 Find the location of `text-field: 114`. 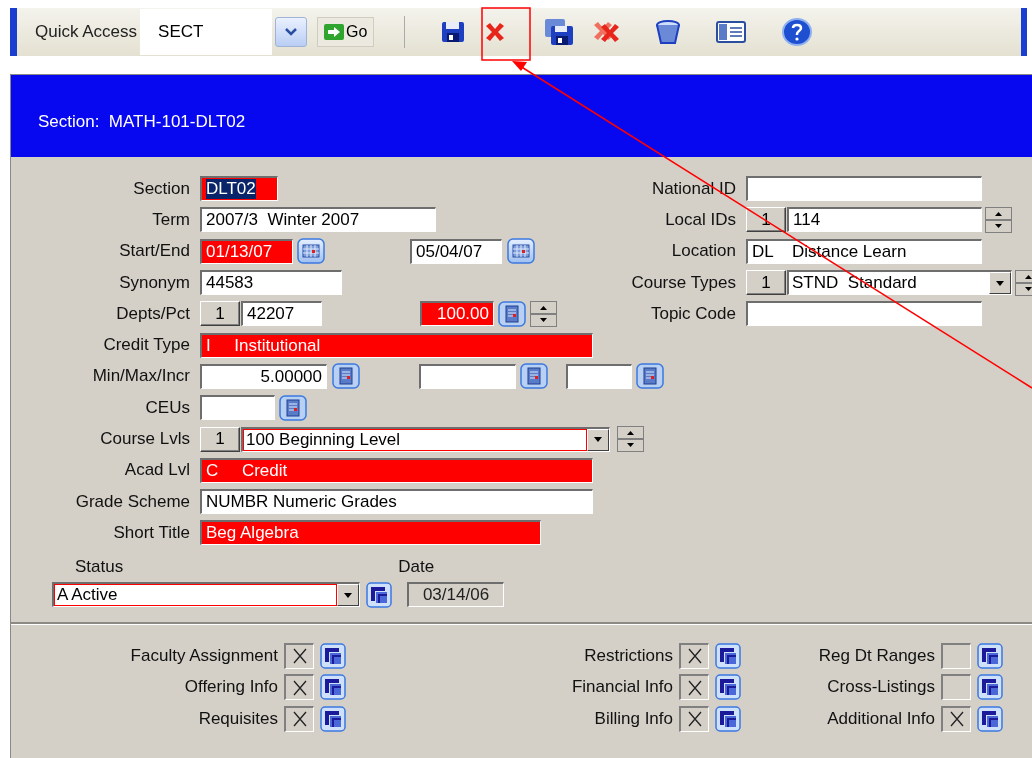

text-field: 114 is located at coordinates (884, 220).